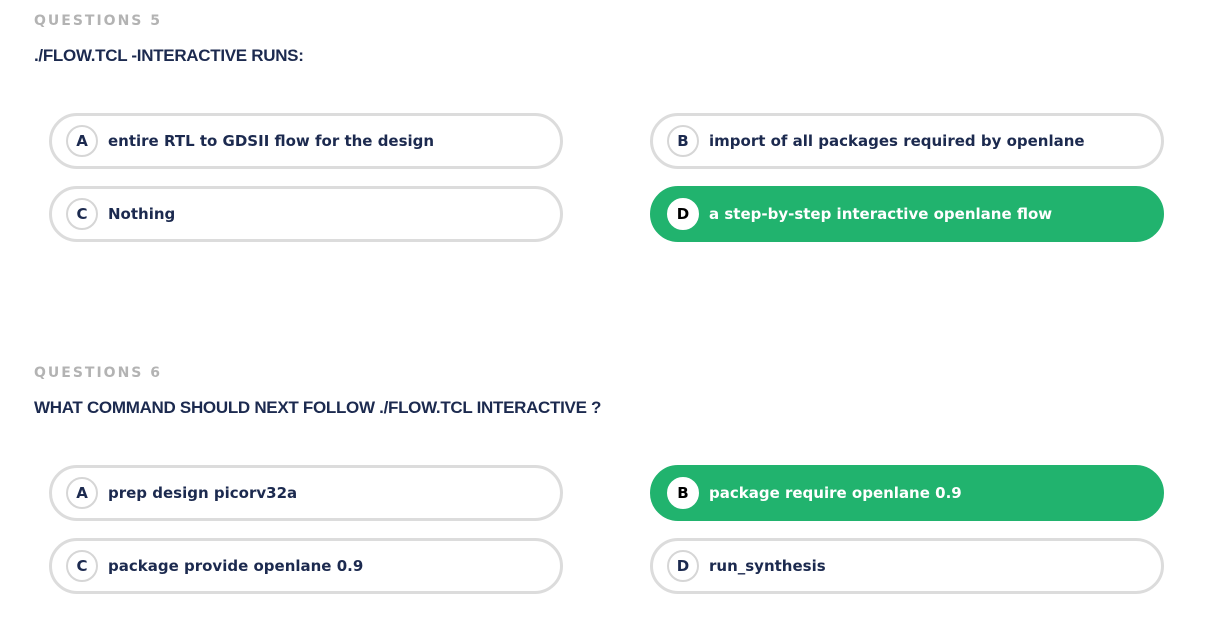  Describe the element at coordinates (306, 214) in the screenshot. I see `option-c: C Nothing` at that location.